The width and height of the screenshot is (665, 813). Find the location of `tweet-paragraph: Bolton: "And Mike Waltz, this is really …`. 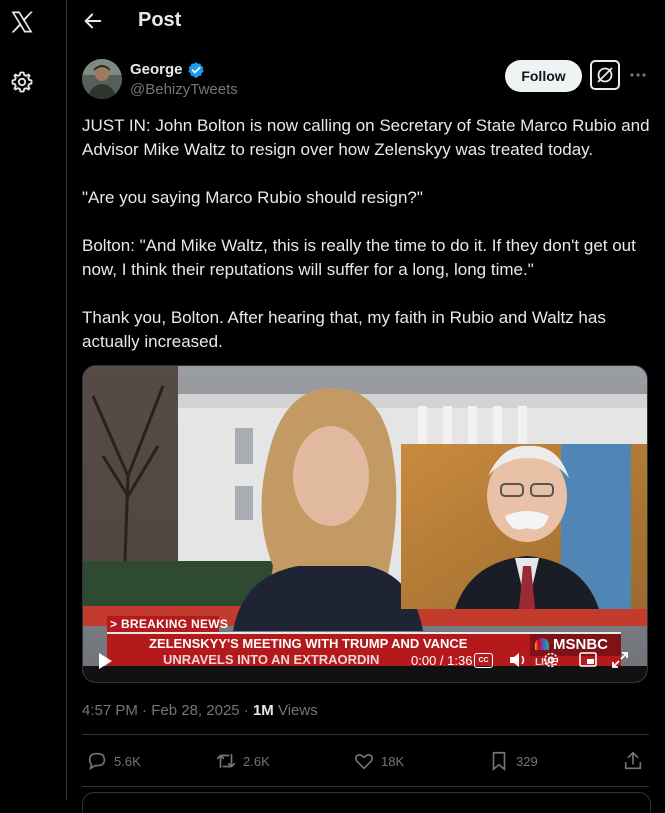

tweet-paragraph: Bolton: "And Mike Waltz, this is really … is located at coordinates (359, 257).